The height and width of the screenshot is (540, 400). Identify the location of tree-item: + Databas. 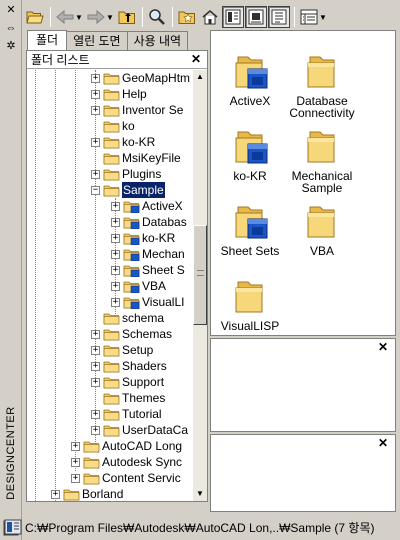
(149, 222).